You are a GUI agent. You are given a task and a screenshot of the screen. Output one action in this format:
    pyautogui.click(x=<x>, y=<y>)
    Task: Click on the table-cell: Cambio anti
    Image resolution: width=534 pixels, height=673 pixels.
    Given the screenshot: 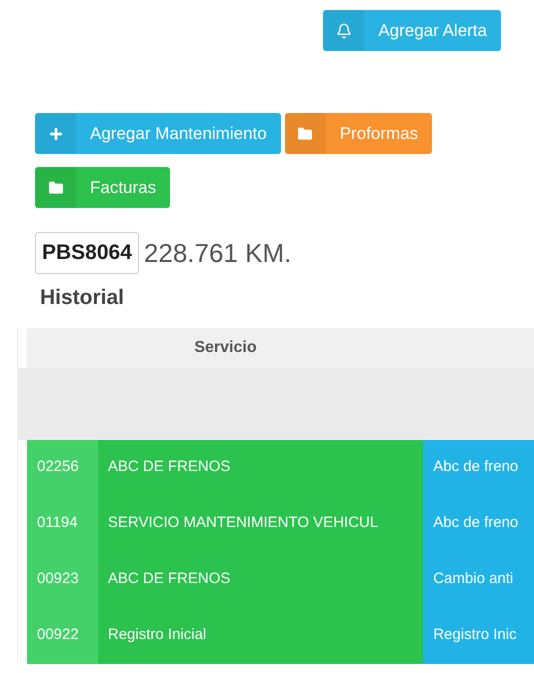 What is the action you would take?
    pyautogui.click(x=478, y=580)
    